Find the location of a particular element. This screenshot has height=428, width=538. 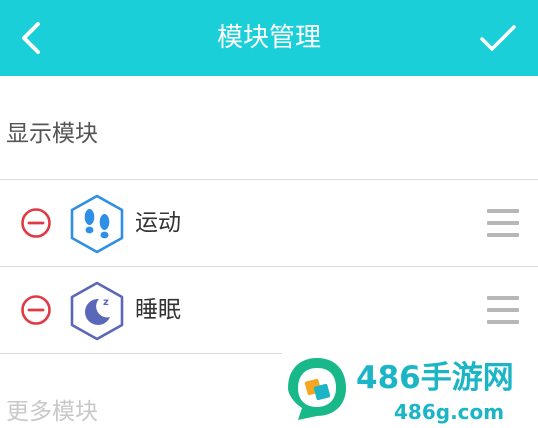

confirm-button is located at coordinates (498, 38).